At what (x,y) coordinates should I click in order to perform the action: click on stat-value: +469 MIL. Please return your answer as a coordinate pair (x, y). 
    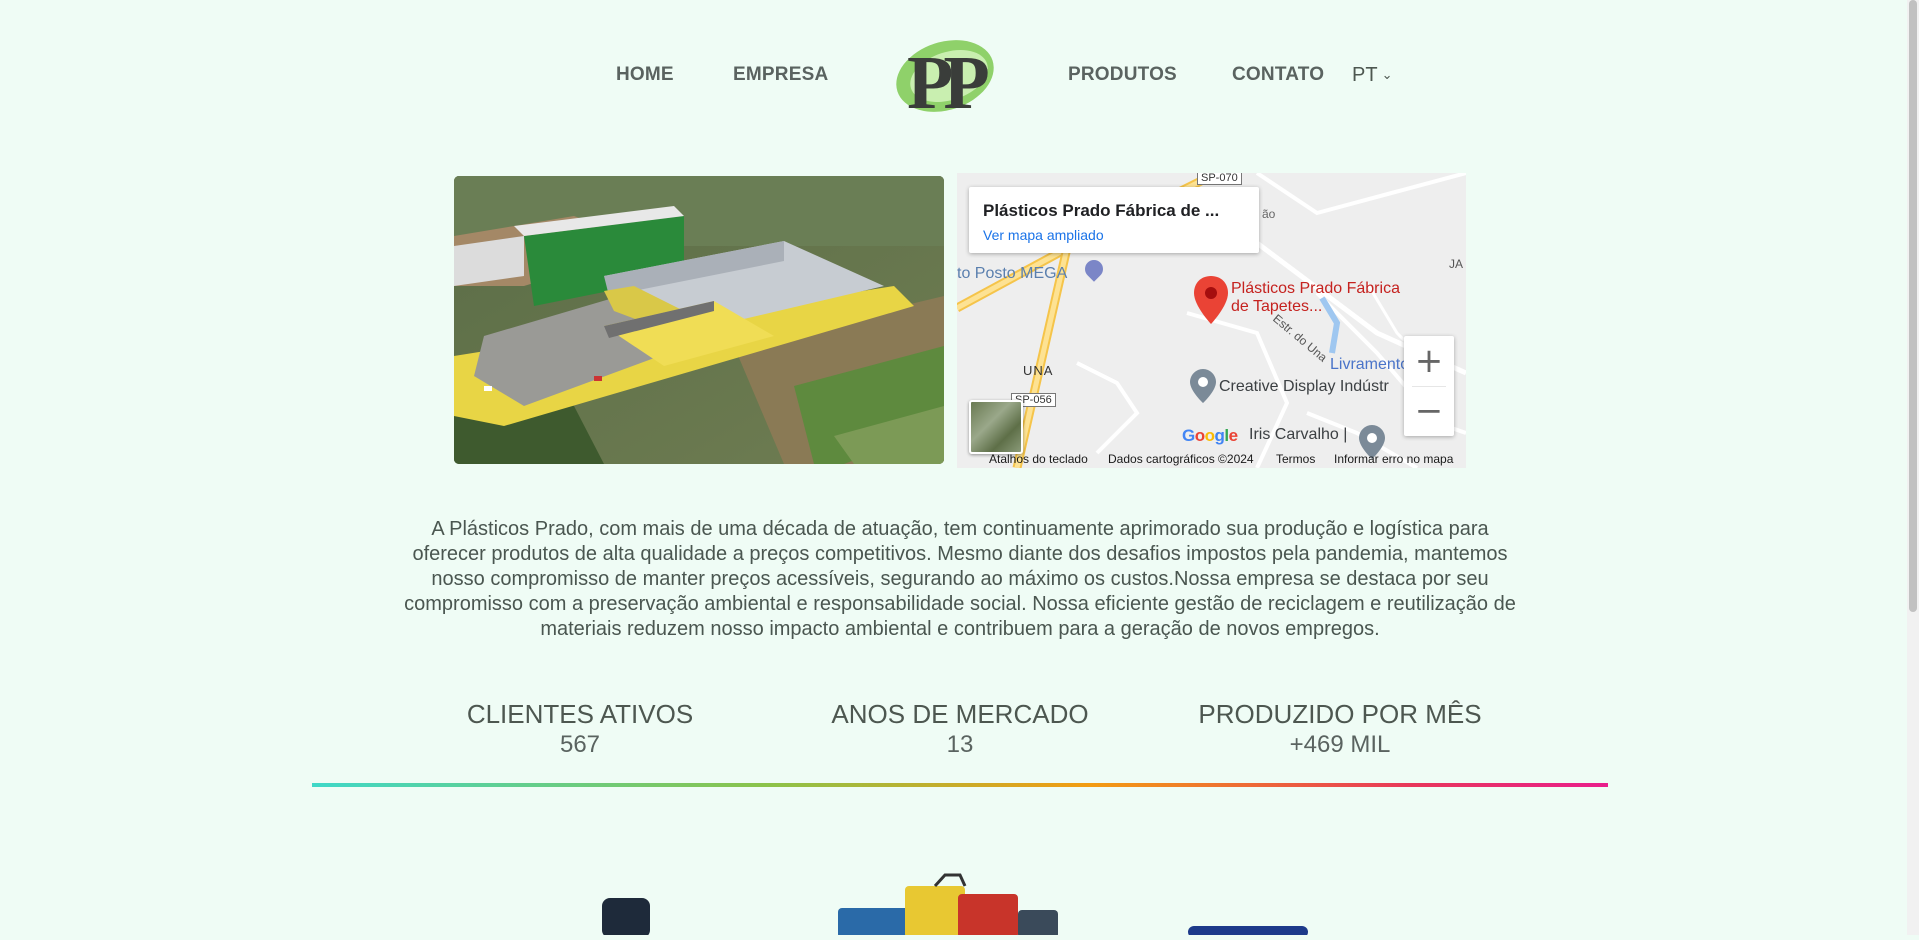
    Looking at the image, I should click on (1340, 744).